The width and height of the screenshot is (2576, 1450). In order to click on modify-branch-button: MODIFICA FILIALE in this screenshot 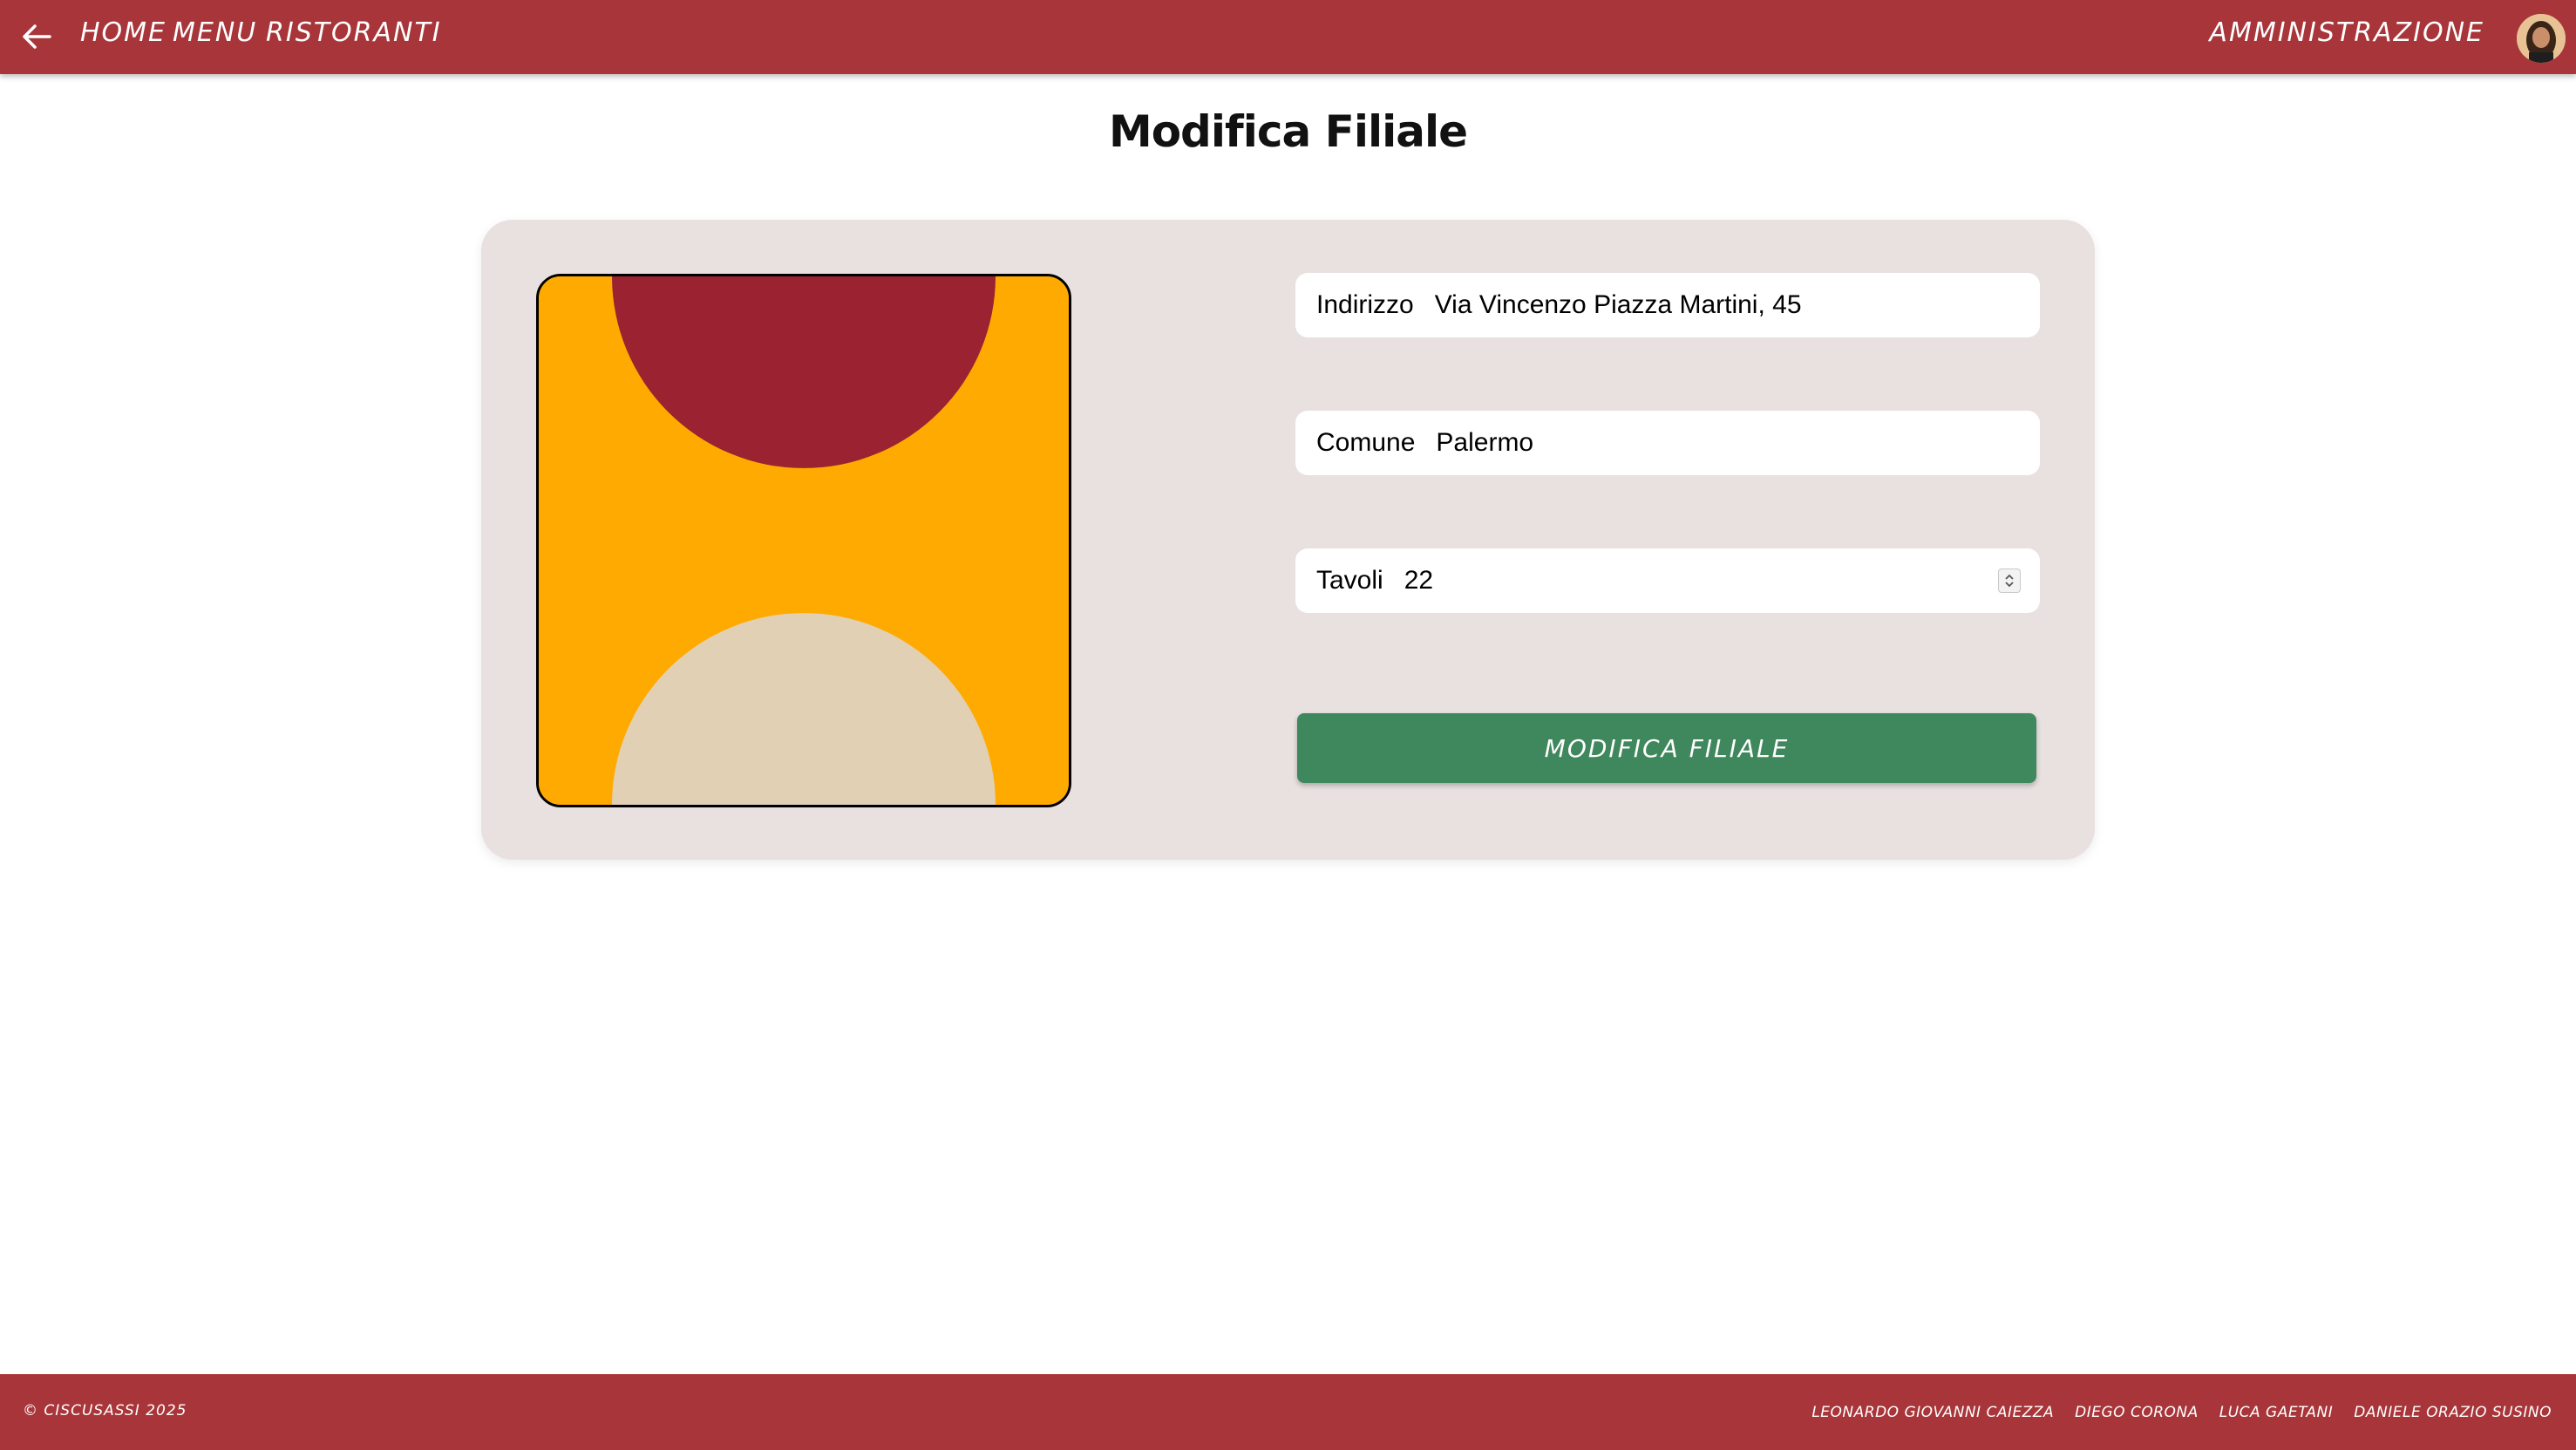, I will do `click(1666, 748)`.